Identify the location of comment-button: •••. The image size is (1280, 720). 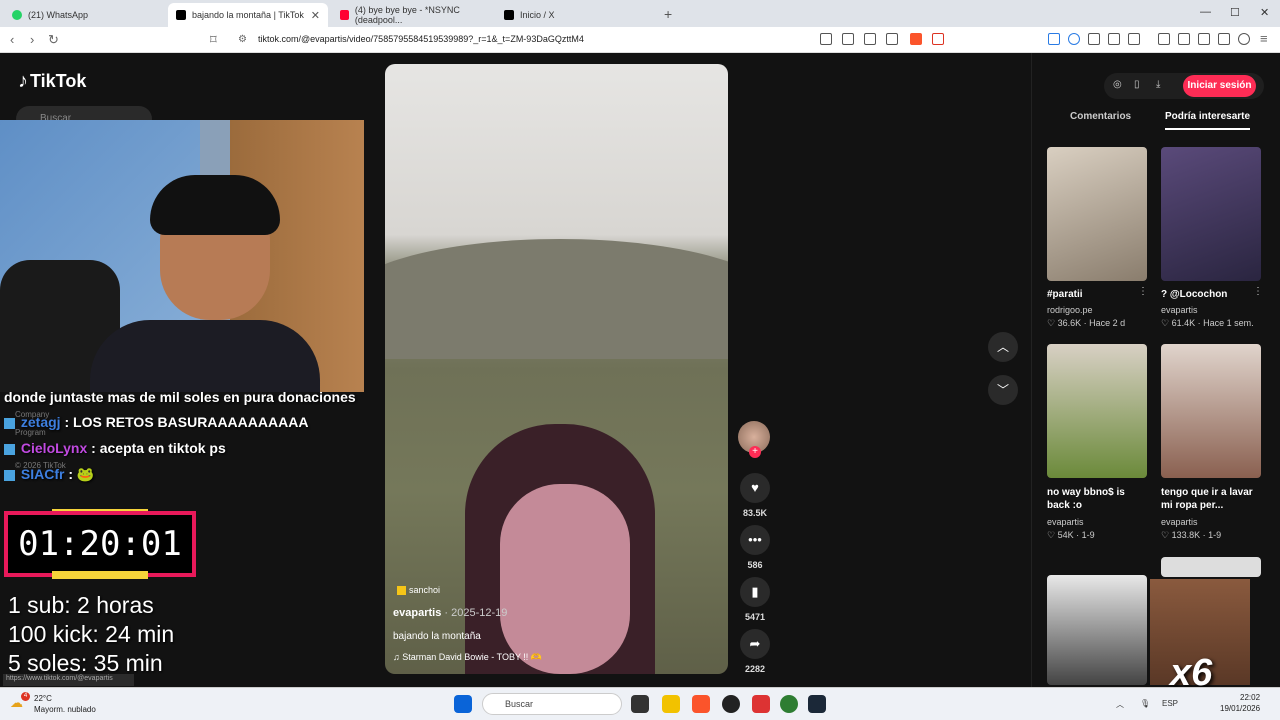
(755, 540).